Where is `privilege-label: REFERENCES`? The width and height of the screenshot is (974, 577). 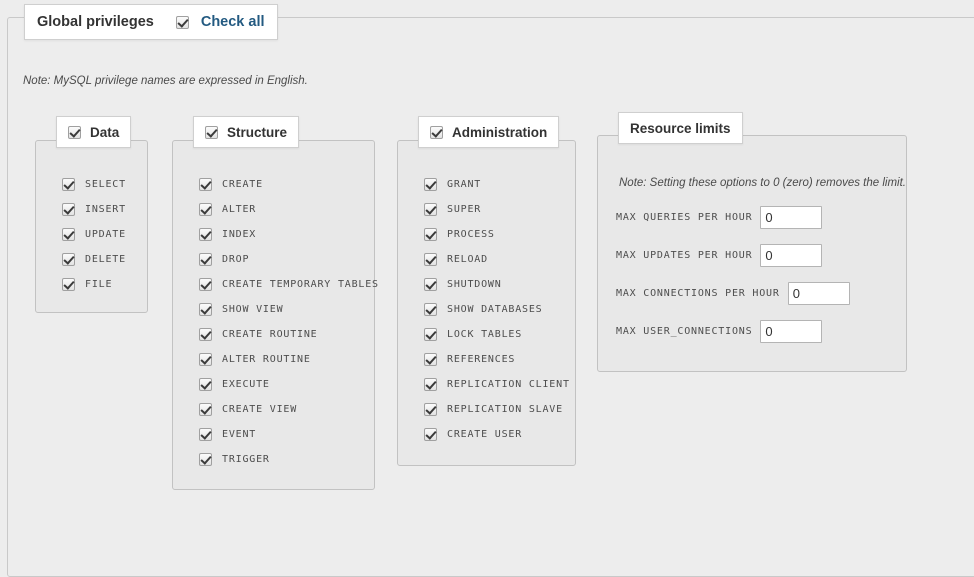 privilege-label: REFERENCES is located at coordinates (481, 359).